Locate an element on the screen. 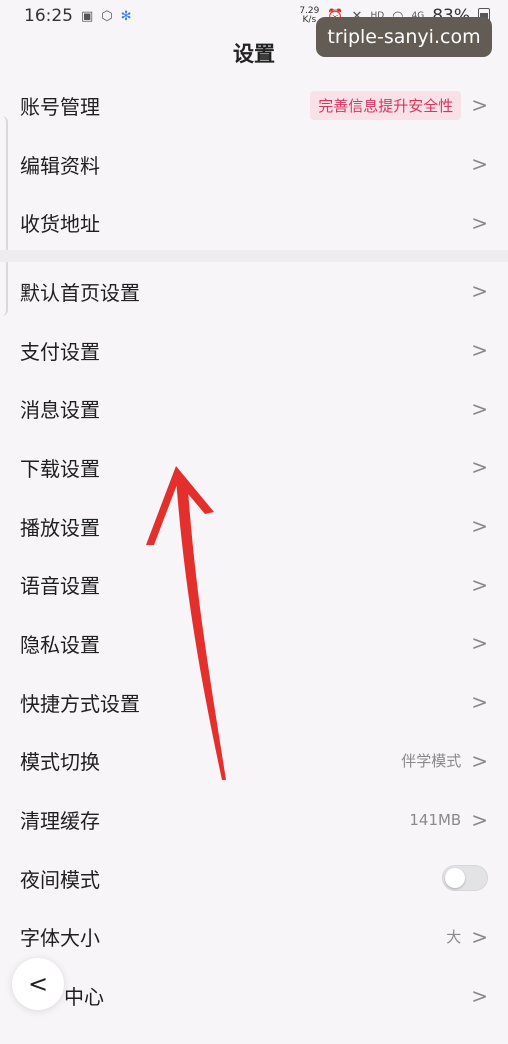 The height and width of the screenshot is (1044, 508). row-right: 完善信息提升安全性 > is located at coordinates (399, 105).